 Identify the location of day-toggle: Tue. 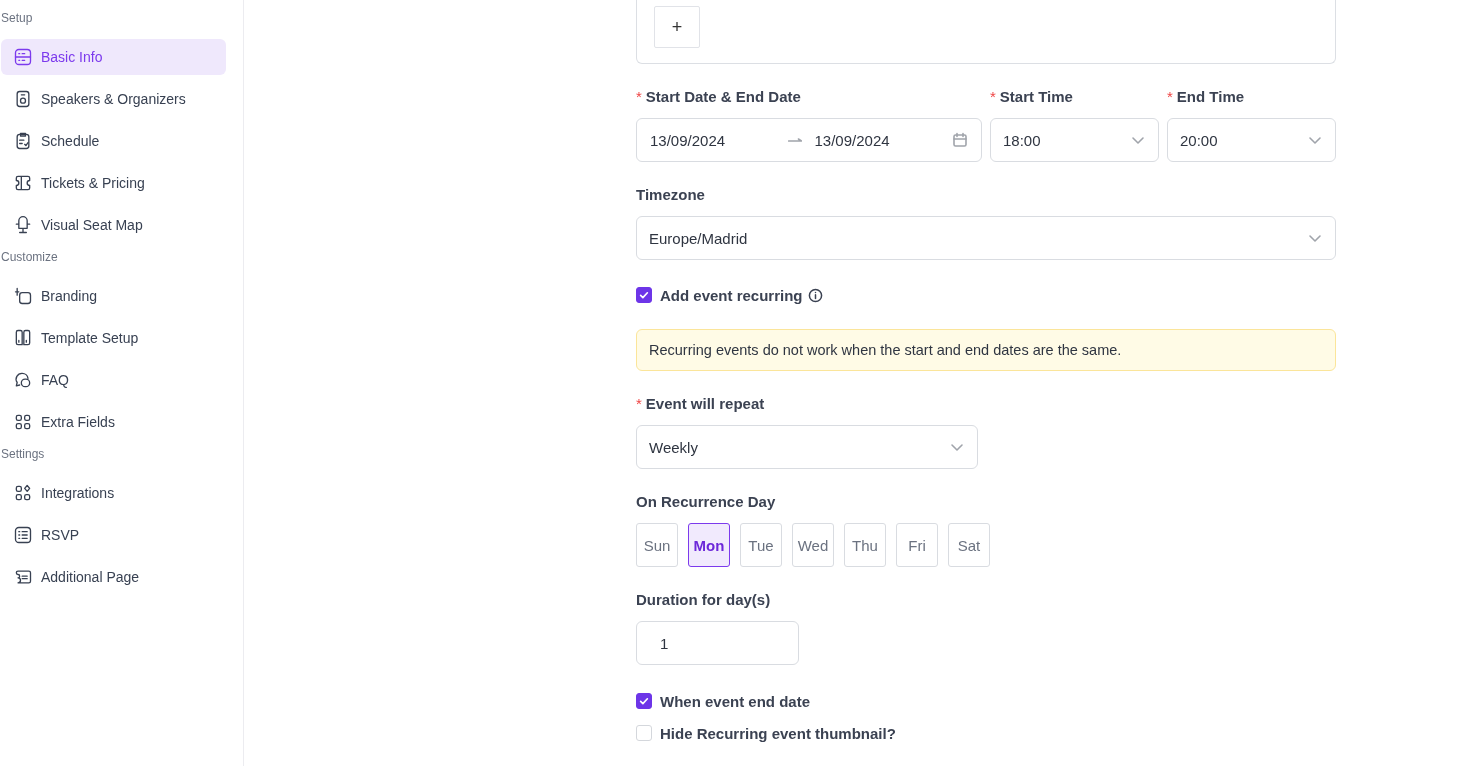
(761, 545).